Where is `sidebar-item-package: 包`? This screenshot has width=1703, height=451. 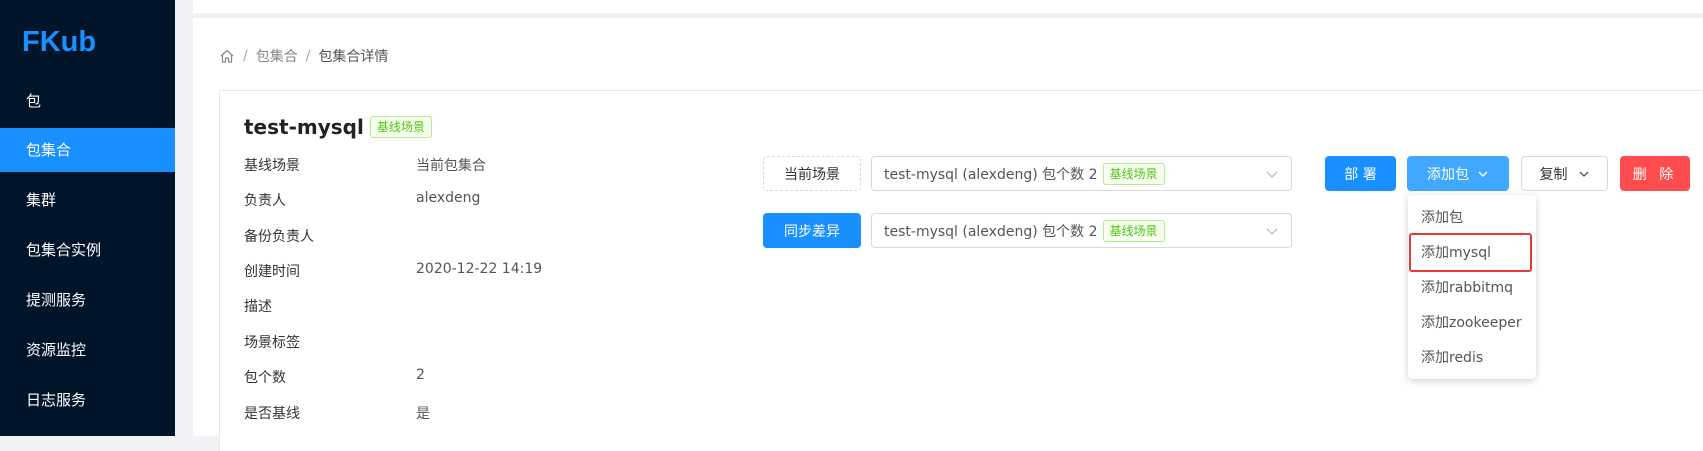
sidebar-item-package: 包 is located at coordinates (87, 101).